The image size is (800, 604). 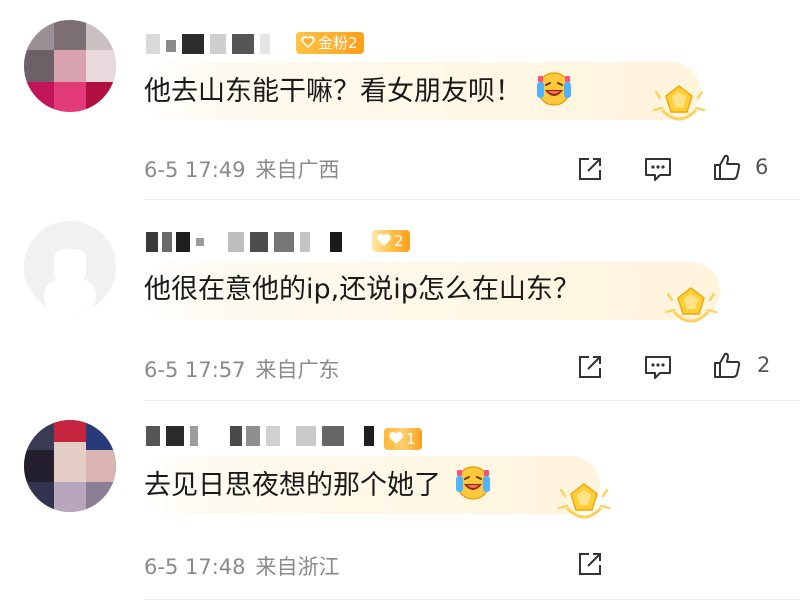 I want to click on comment-time: 6-5 17:48, so click(x=195, y=567).